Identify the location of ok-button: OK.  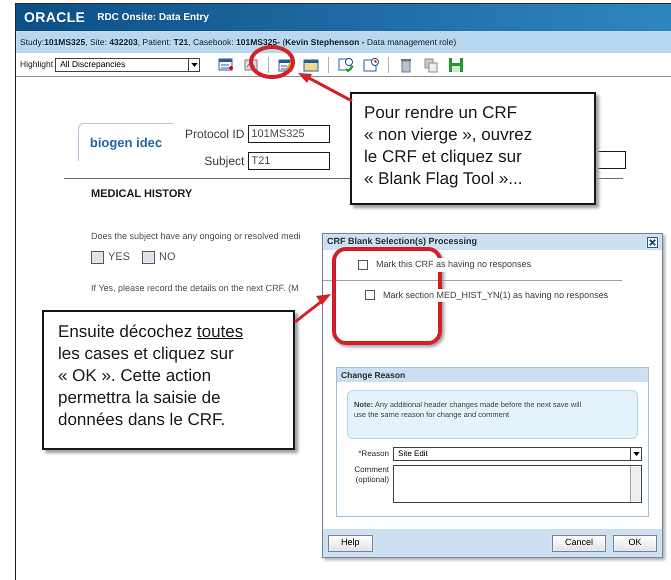
(635, 543).